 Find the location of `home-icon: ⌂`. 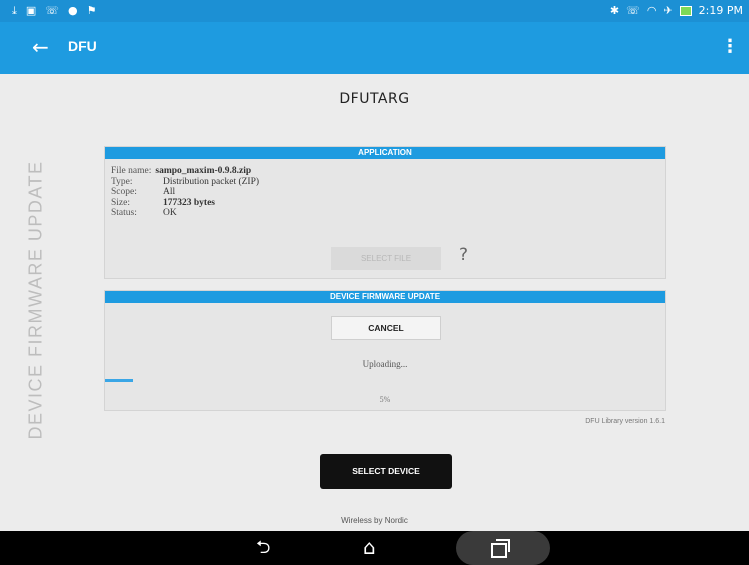

home-icon: ⌂ is located at coordinates (369, 547).